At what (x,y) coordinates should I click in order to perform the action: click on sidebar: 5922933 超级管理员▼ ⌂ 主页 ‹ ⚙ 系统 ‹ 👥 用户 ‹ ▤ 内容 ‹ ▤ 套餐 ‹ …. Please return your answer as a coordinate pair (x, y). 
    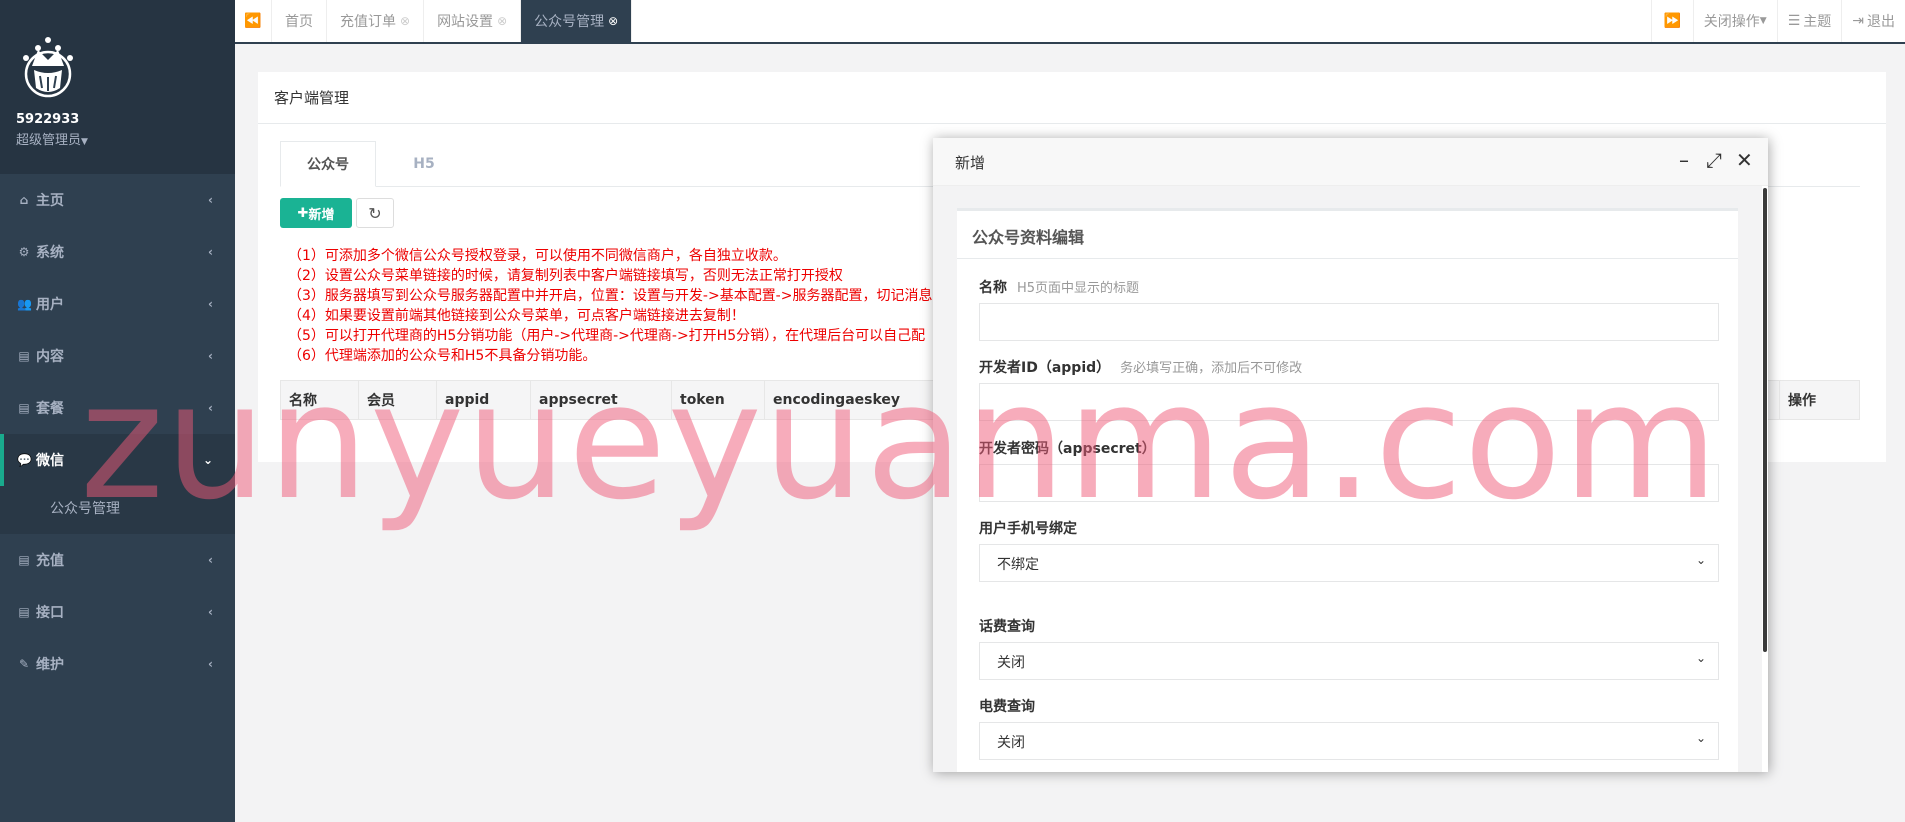
    Looking at the image, I should click on (117, 411).